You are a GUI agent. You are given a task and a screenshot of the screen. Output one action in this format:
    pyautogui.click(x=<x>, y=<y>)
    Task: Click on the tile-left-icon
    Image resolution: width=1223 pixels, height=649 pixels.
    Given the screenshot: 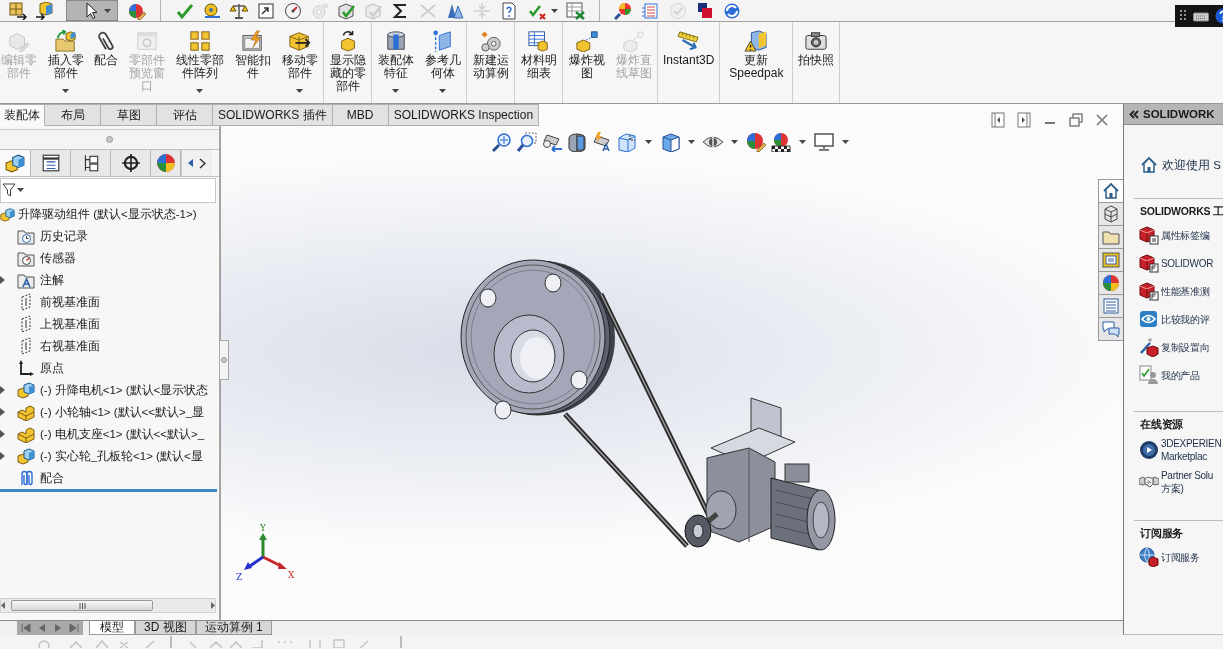 What is the action you would take?
    pyautogui.click(x=998, y=120)
    